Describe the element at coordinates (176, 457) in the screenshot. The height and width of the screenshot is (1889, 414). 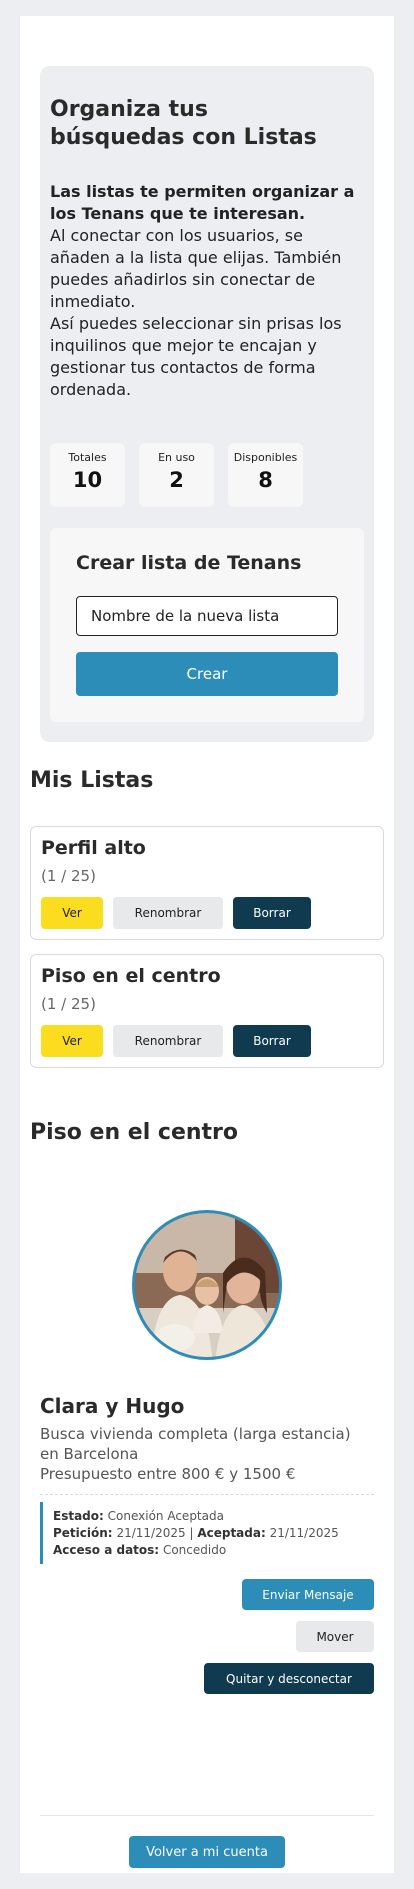
I see `stat-label: En uso` at that location.